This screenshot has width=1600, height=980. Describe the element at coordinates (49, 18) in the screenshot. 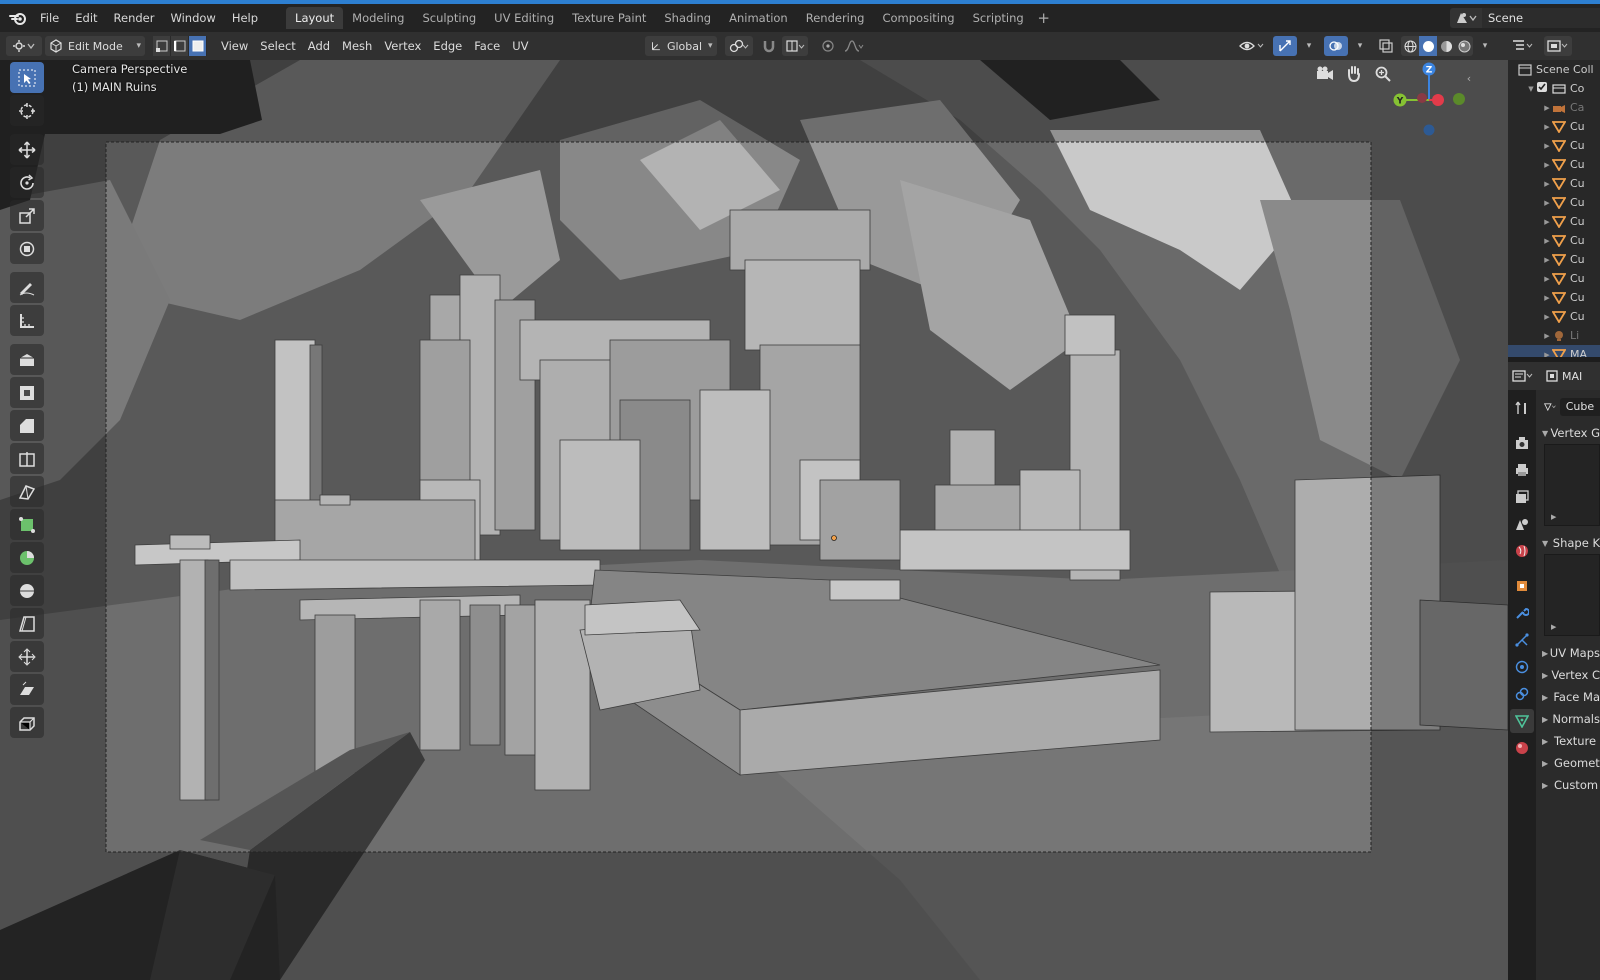

I see `menu-file: File` at that location.